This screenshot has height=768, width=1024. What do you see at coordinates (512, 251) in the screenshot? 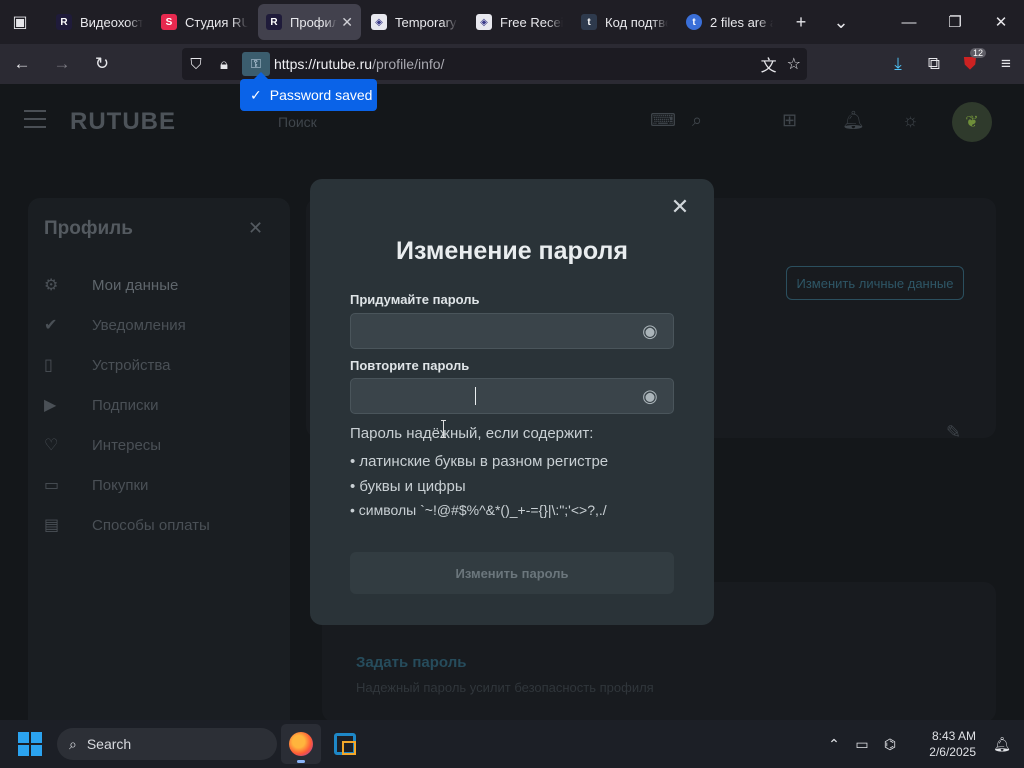
I see `modal-title: Изменение пароля` at bounding box center [512, 251].